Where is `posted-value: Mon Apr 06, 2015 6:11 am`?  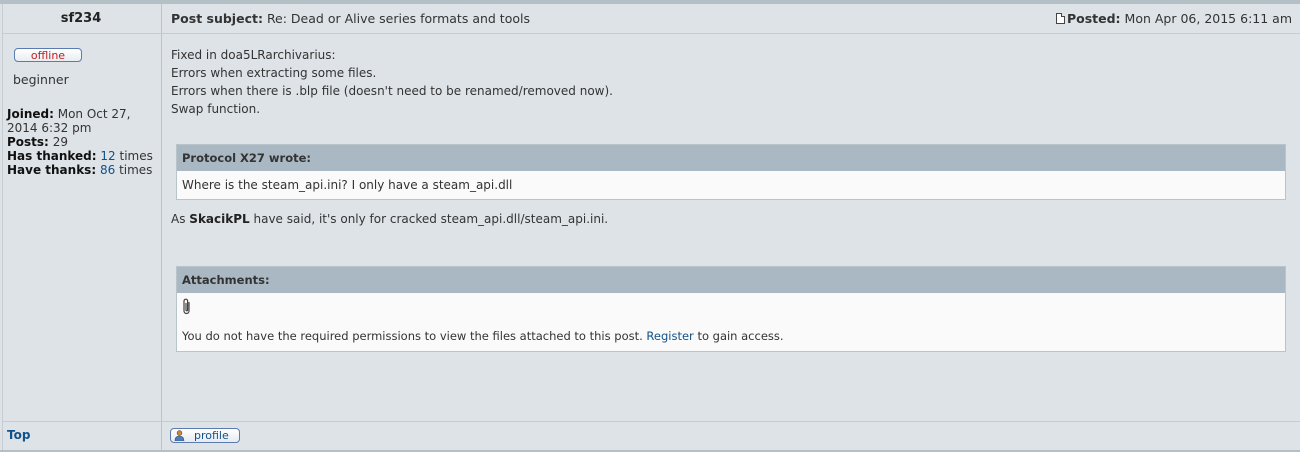
posted-value: Mon Apr 06, 2015 6:11 am is located at coordinates (1208, 18).